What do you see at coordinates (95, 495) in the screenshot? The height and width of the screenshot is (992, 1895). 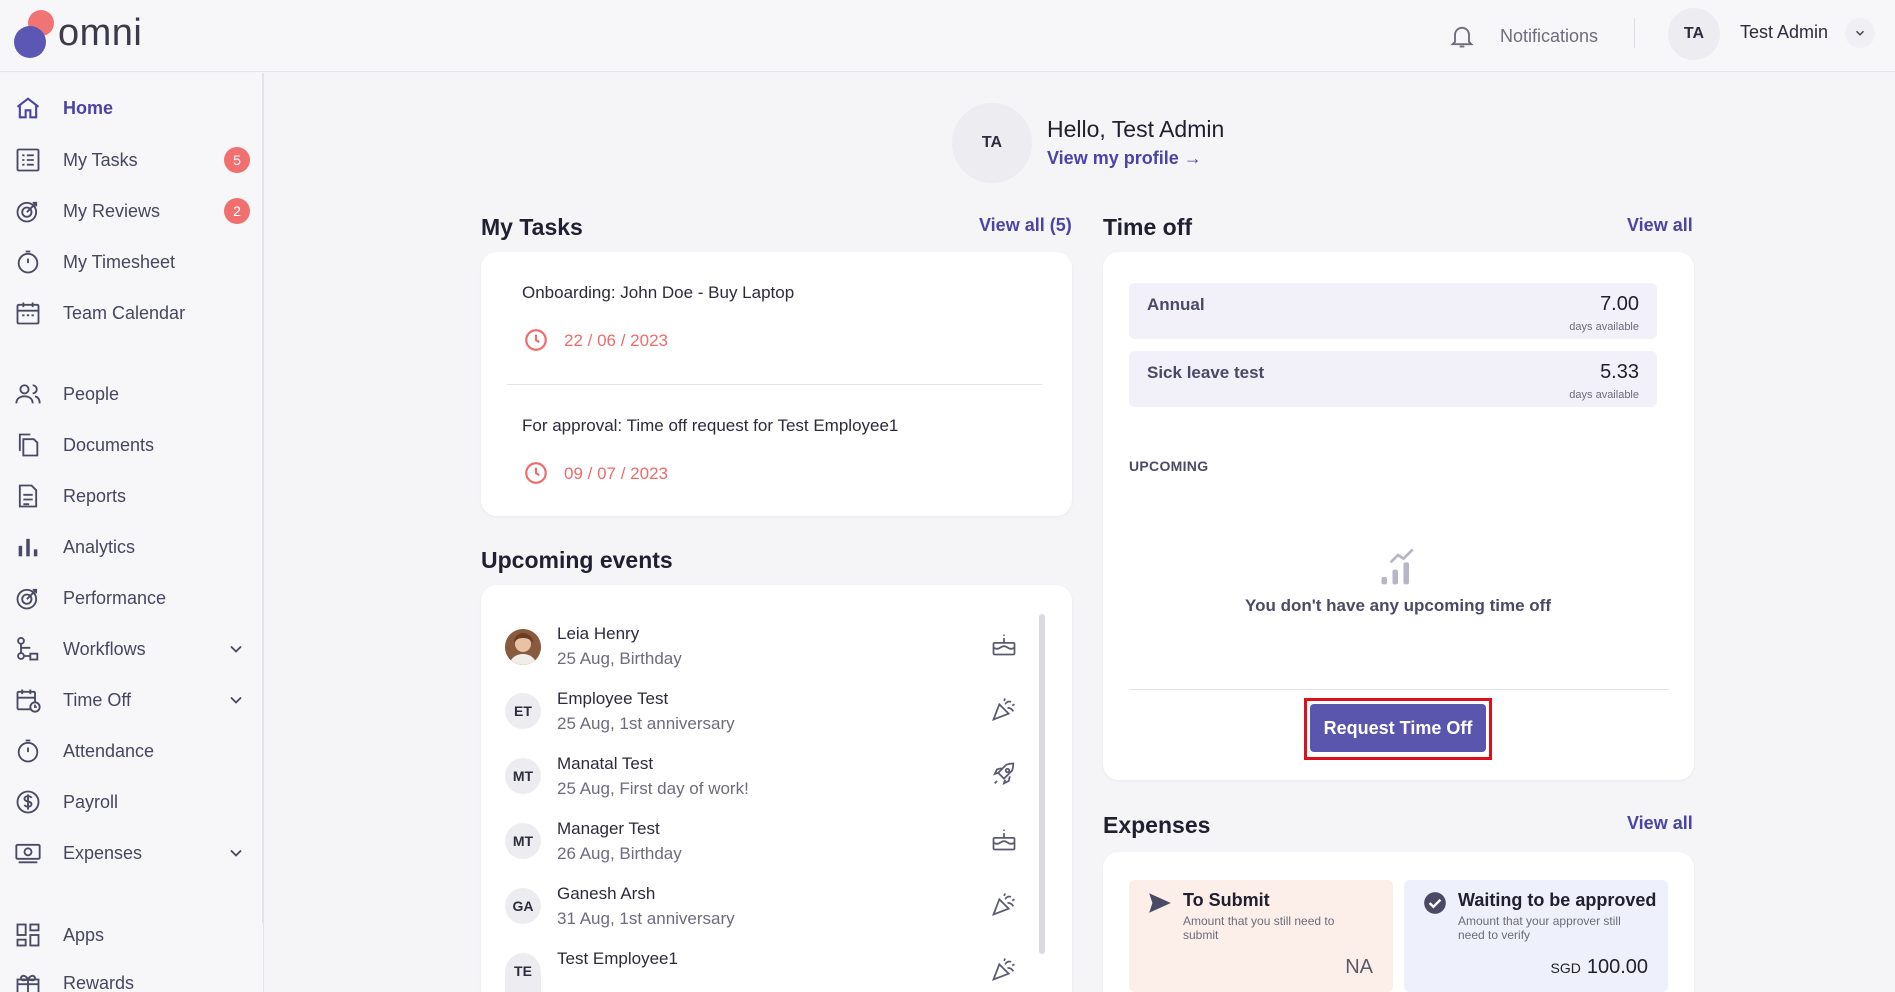 I see `sidebar-item-label: Reports` at bounding box center [95, 495].